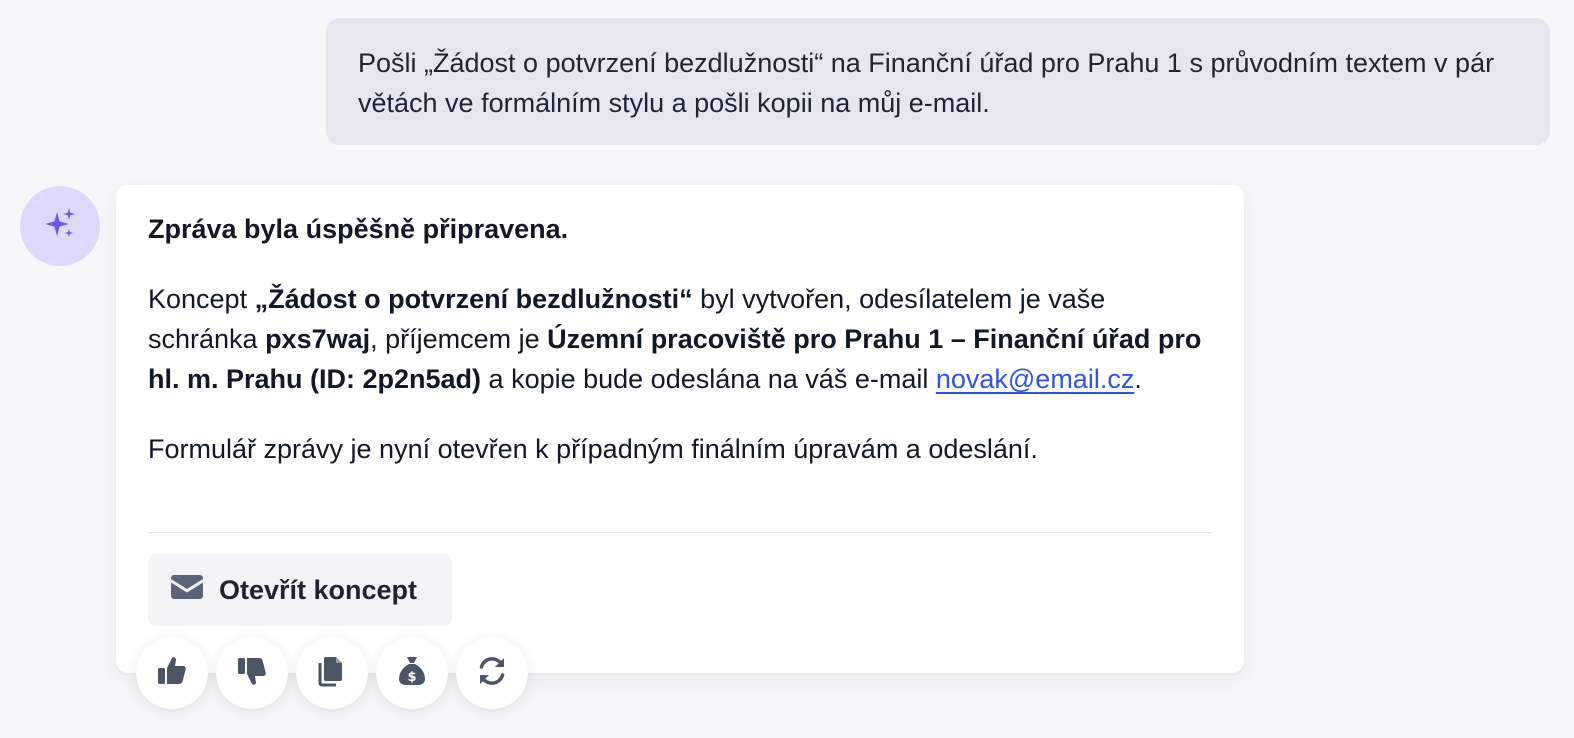 Image resolution: width=1574 pixels, height=738 pixels. I want to click on dislike-button, so click(252, 673).